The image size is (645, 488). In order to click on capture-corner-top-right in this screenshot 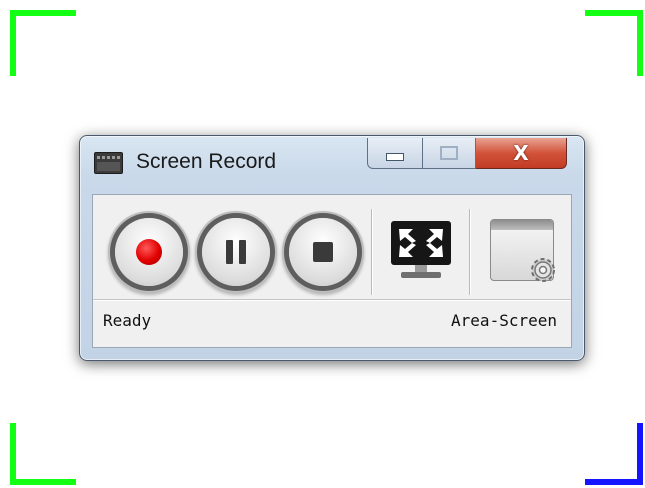, I will do `click(614, 43)`.